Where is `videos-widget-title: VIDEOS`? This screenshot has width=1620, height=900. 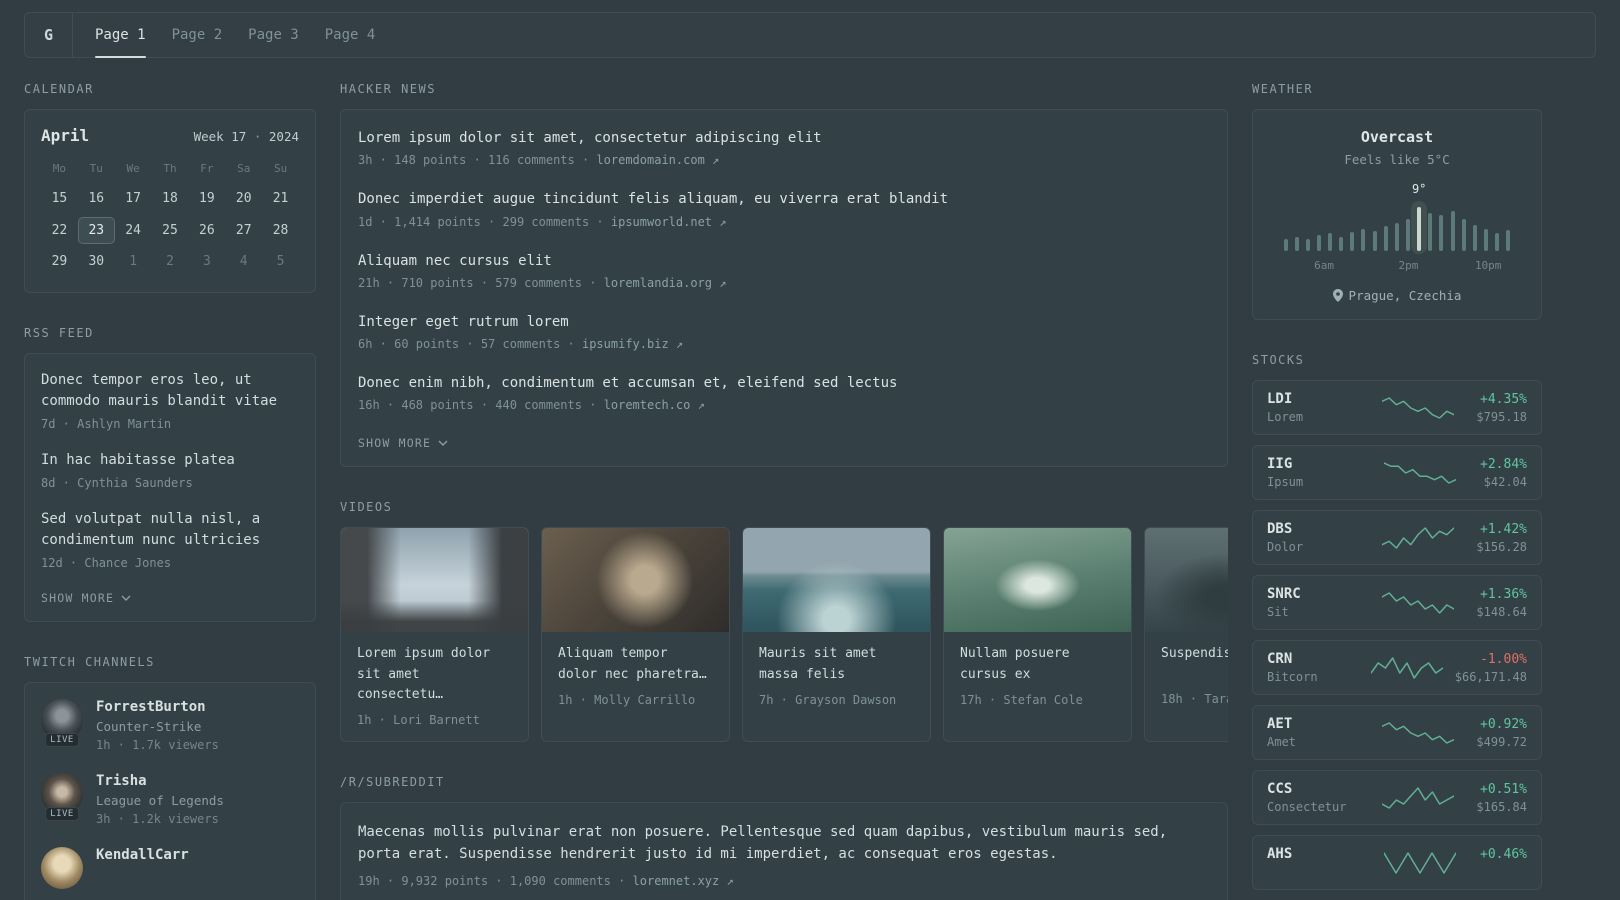
videos-widget-title: VIDEOS is located at coordinates (366, 507).